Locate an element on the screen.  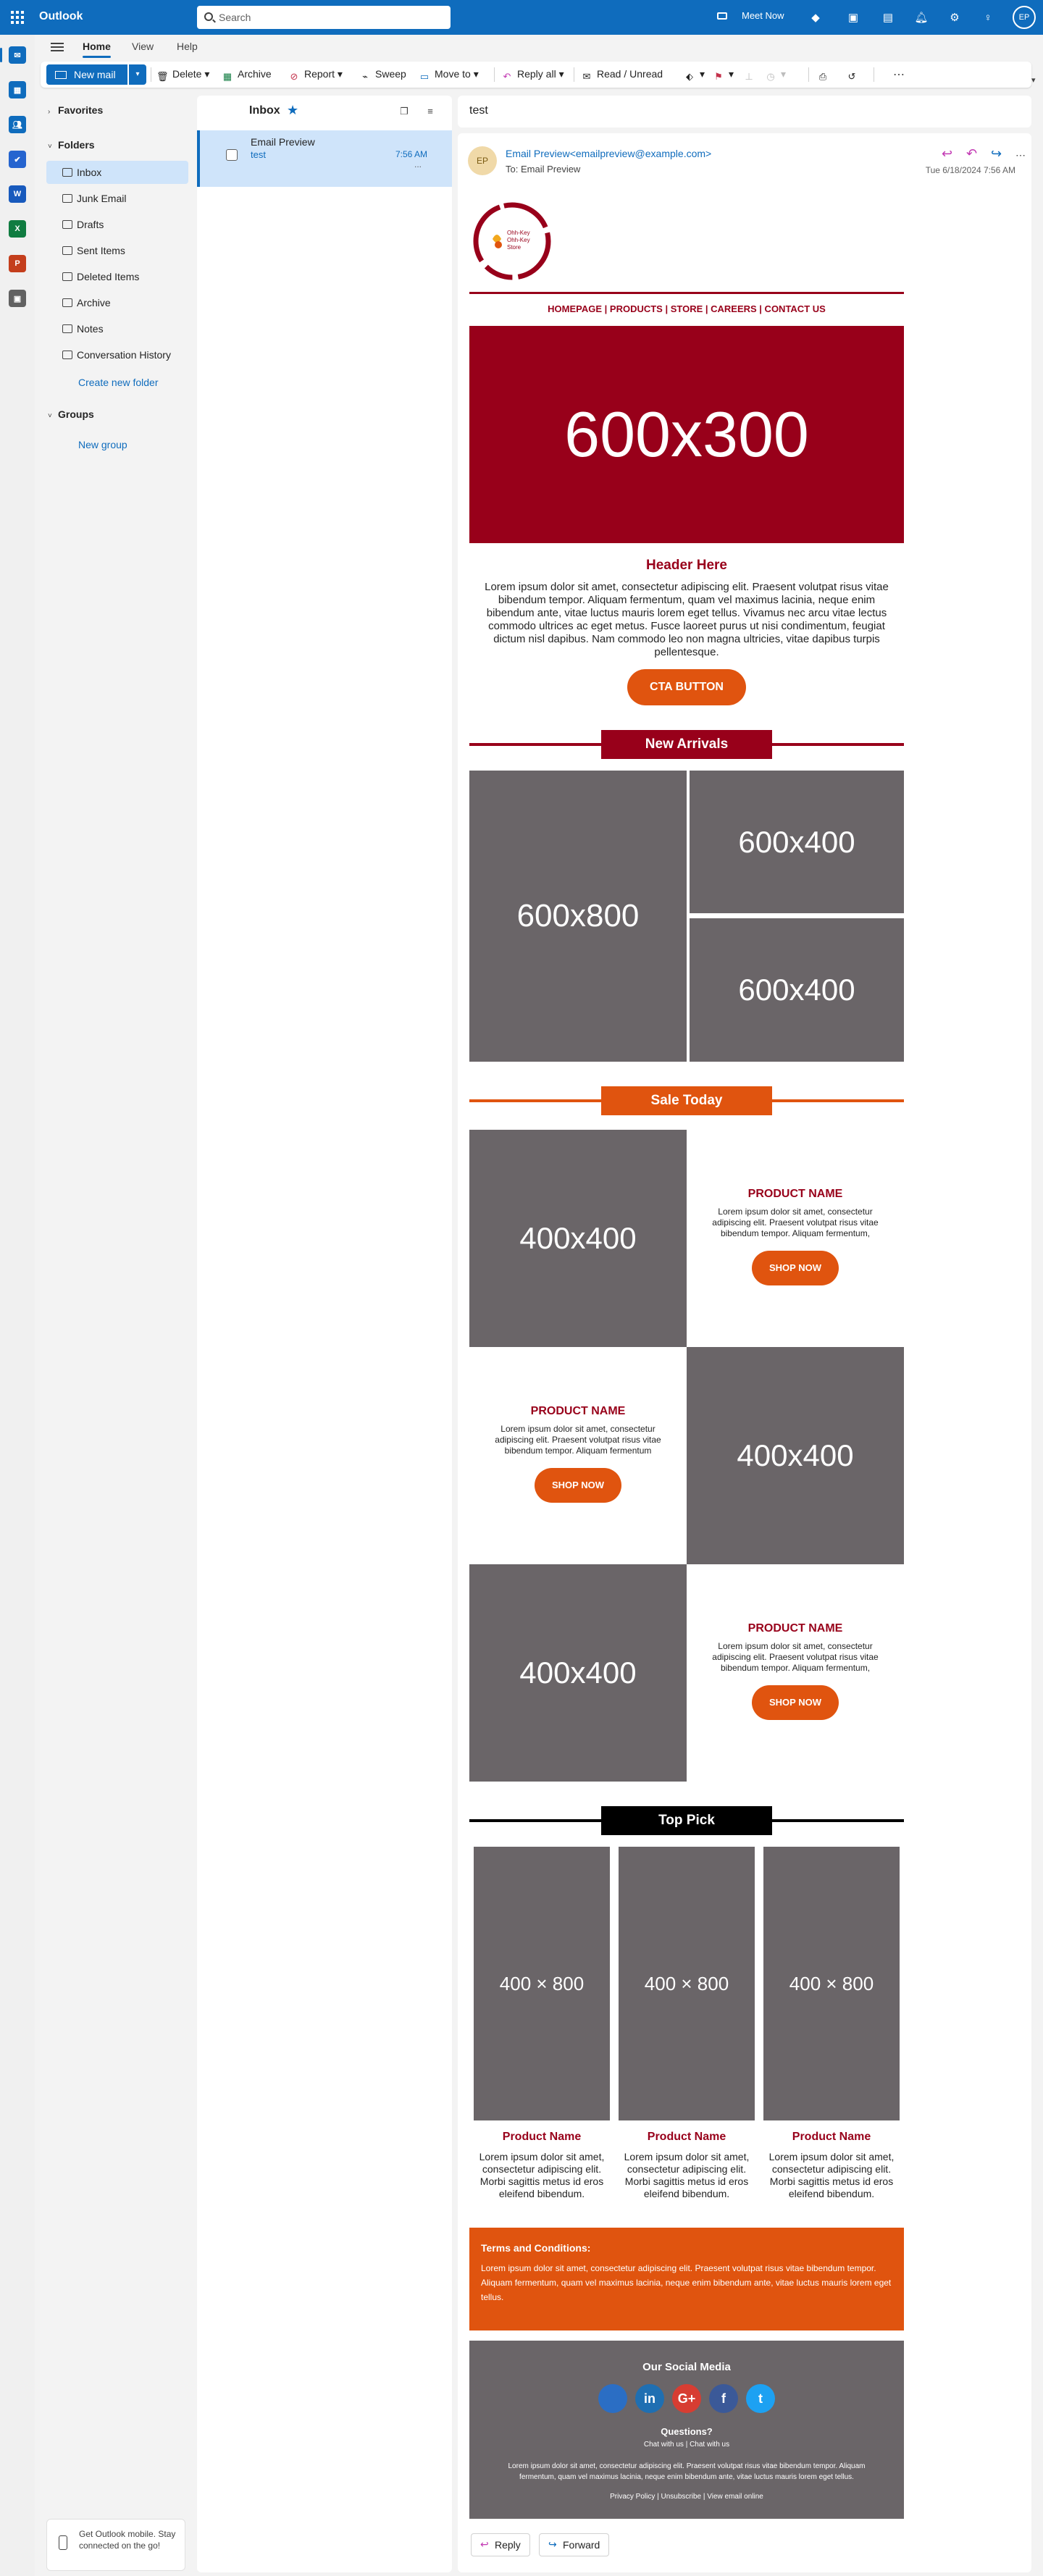
groups-header: ˅ Groups is located at coordinates (71, 414).